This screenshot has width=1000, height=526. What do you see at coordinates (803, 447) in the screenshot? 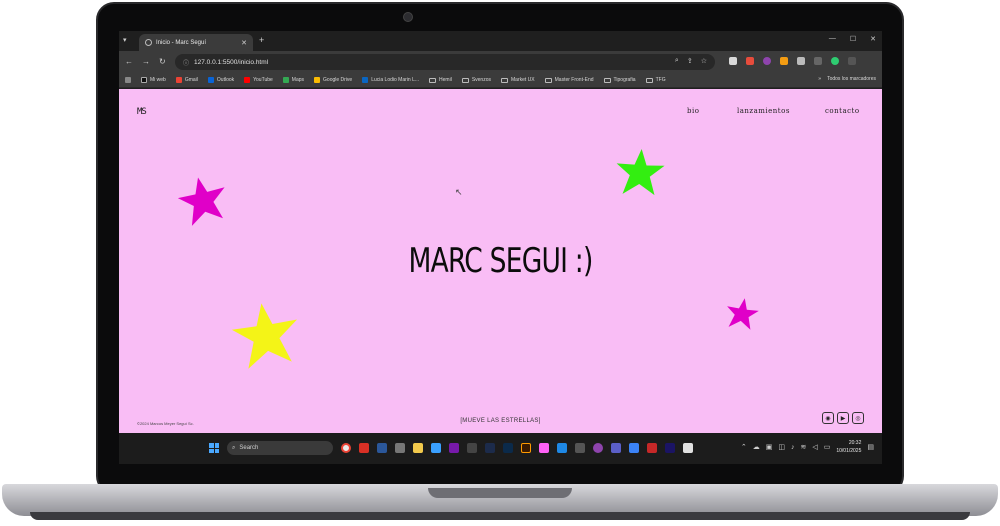
I see `wifi-icon: ≋` at bounding box center [803, 447].